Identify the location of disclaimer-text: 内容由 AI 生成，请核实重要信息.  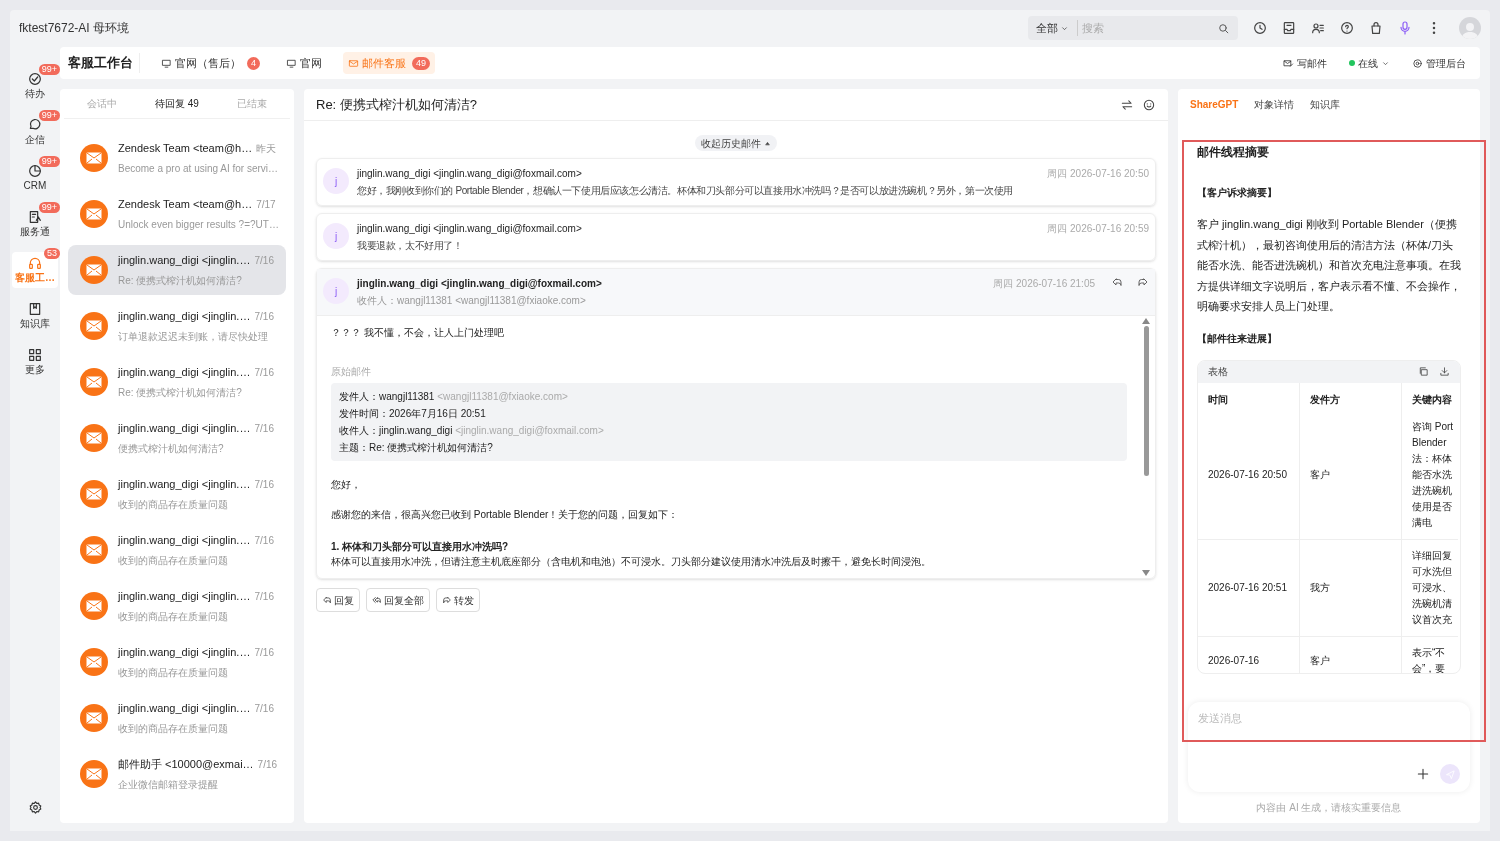
(1329, 808).